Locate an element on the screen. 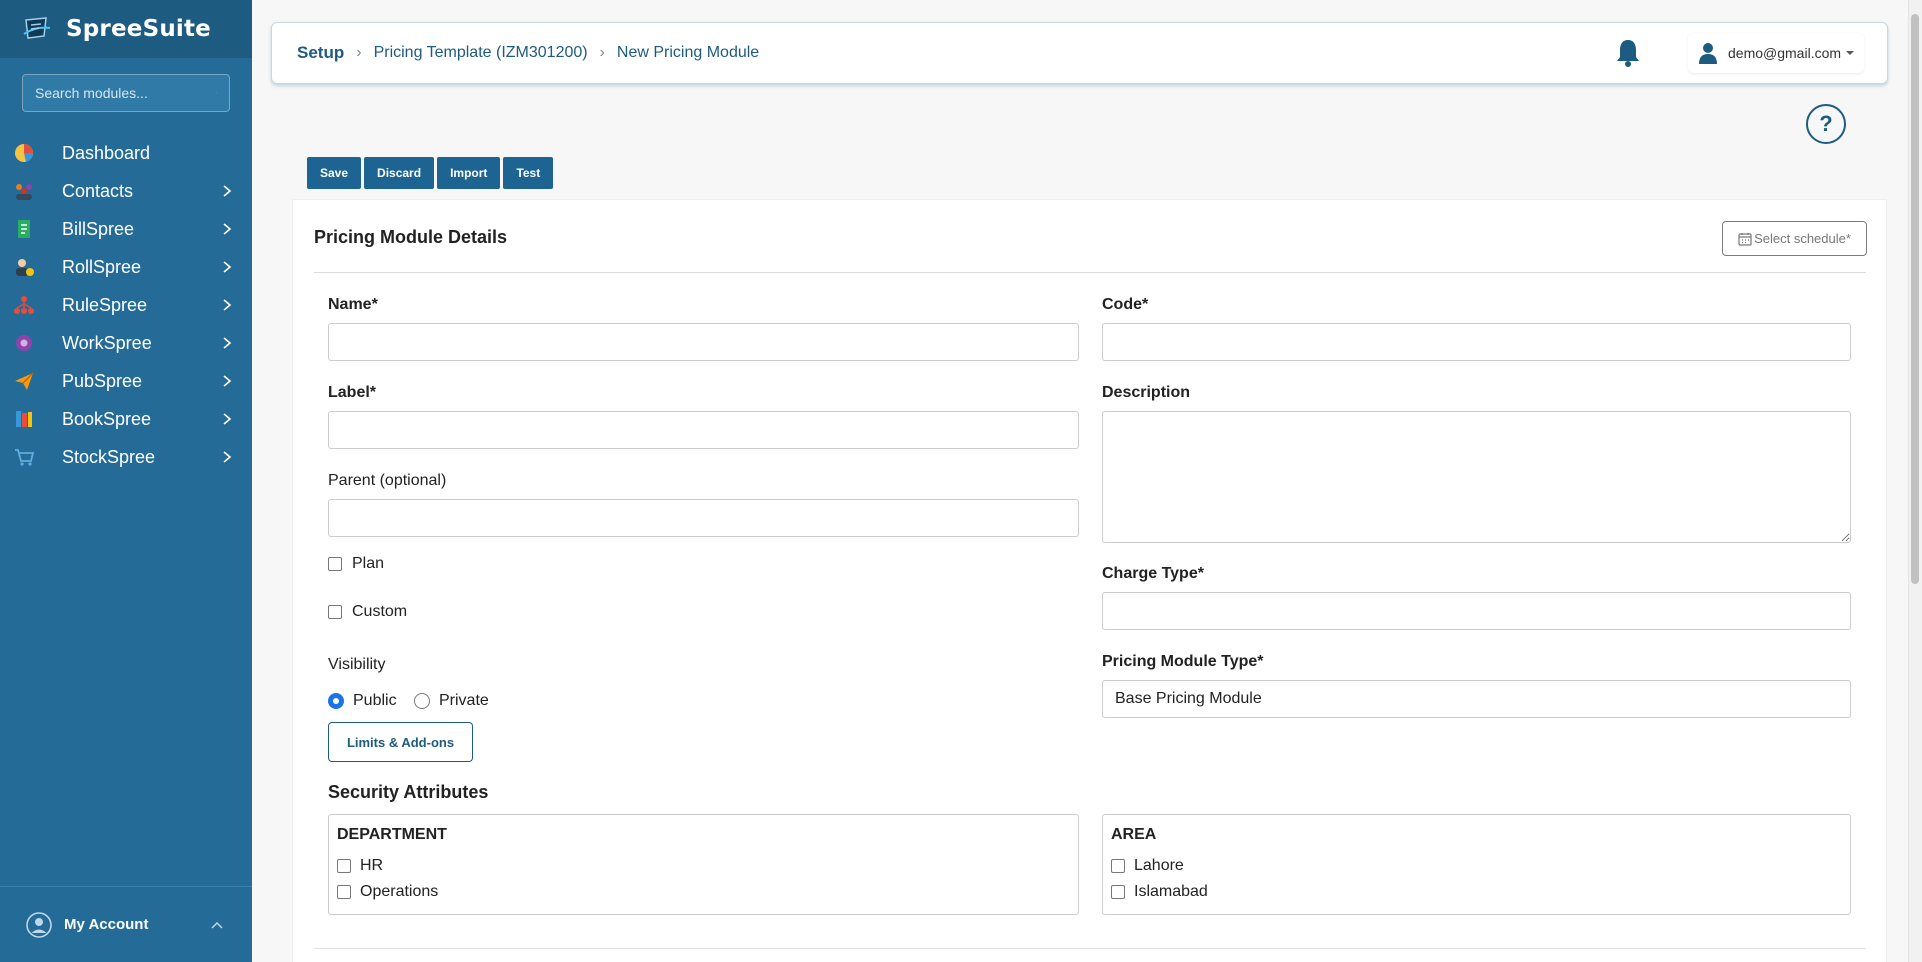 Image resolution: width=1922 pixels, height=962 pixels. islamabad-label: Islamabad is located at coordinates (1171, 891).